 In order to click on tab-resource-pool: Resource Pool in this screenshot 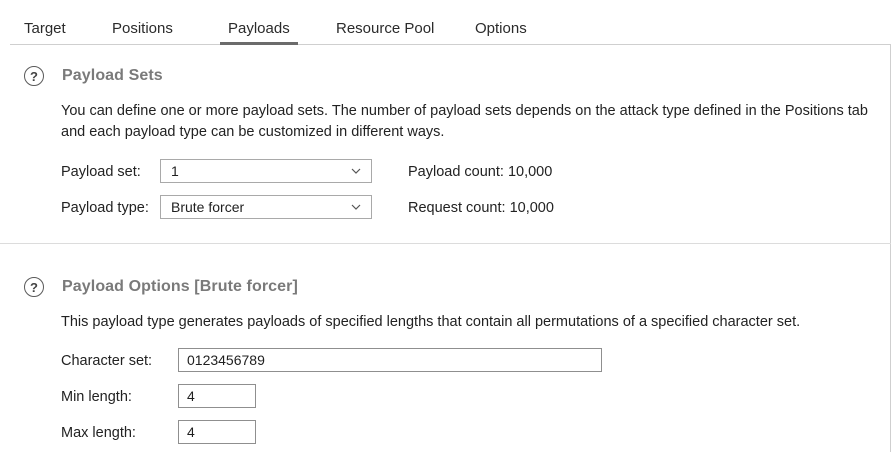, I will do `click(385, 29)`.